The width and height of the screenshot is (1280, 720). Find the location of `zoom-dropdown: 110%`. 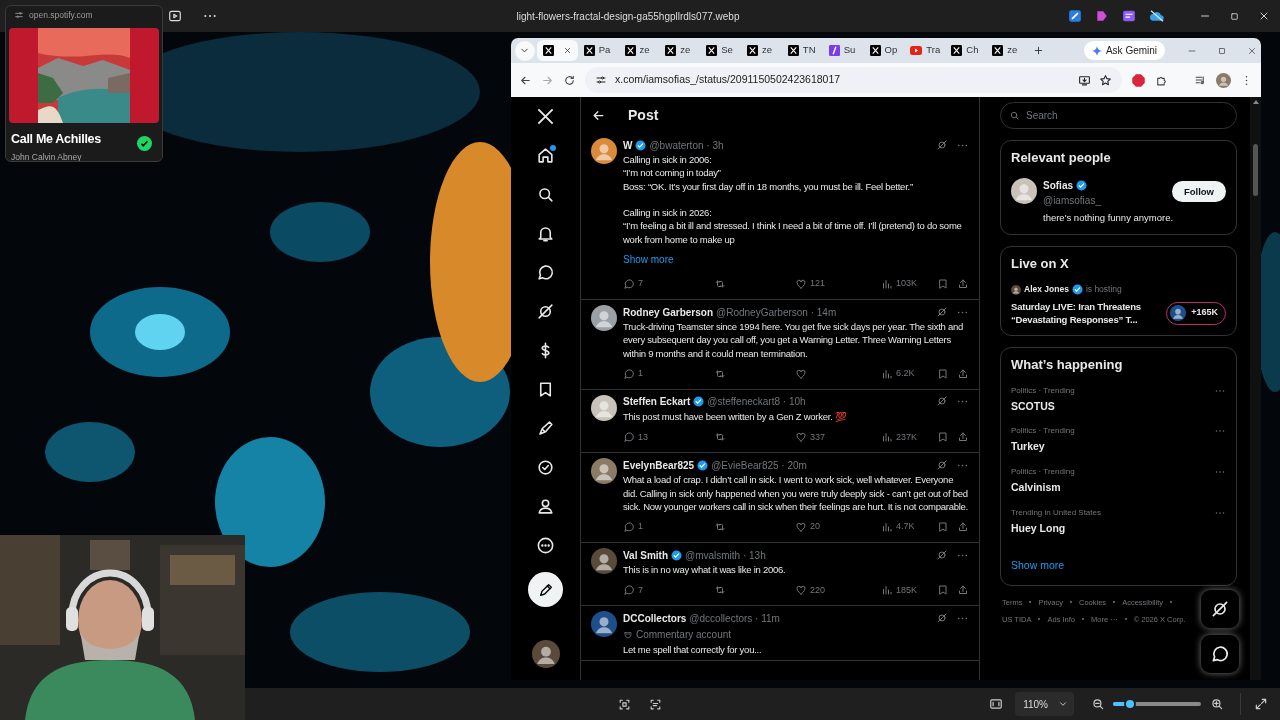

zoom-dropdown: 110% is located at coordinates (1044, 704).